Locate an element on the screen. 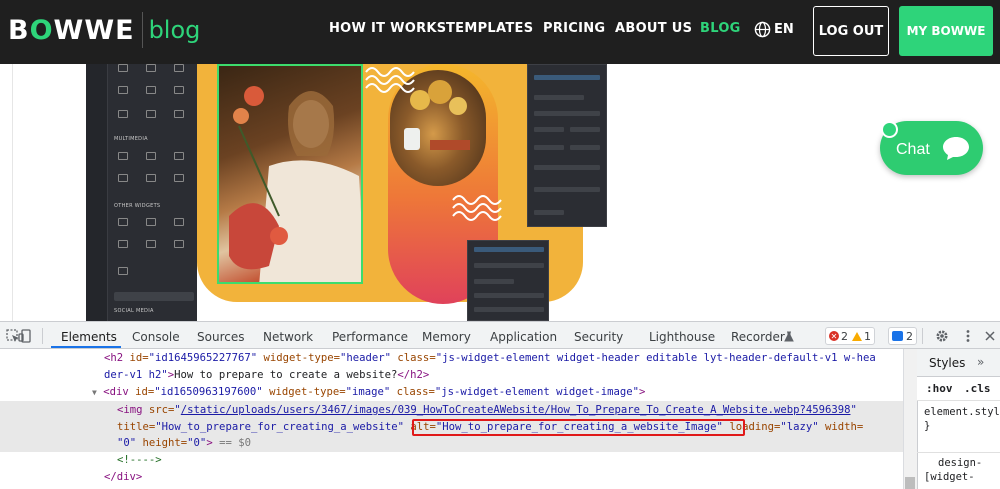 This screenshot has width=1000, height=489. log-out-button: LOG OUT is located at coordinates (851, 31).